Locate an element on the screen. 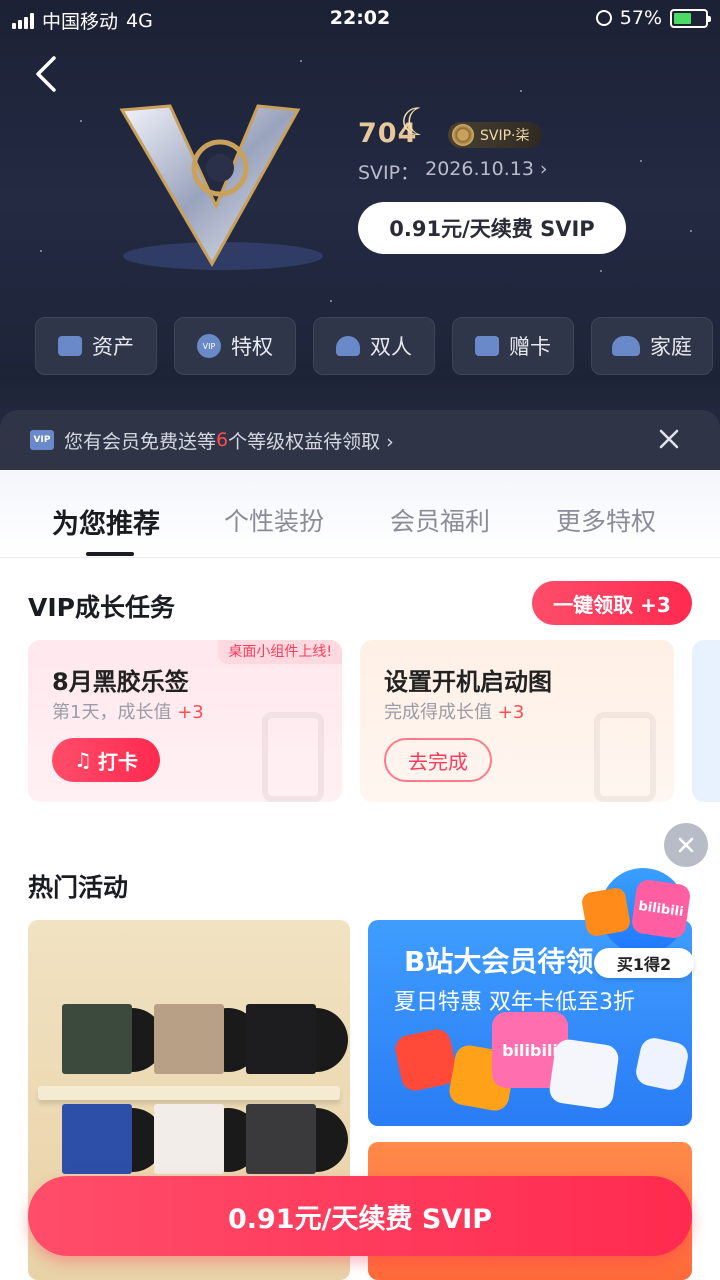 This screenshot has height=1280, width=720. quick-duo-button: 双人 is located at coordinates (374, 346).